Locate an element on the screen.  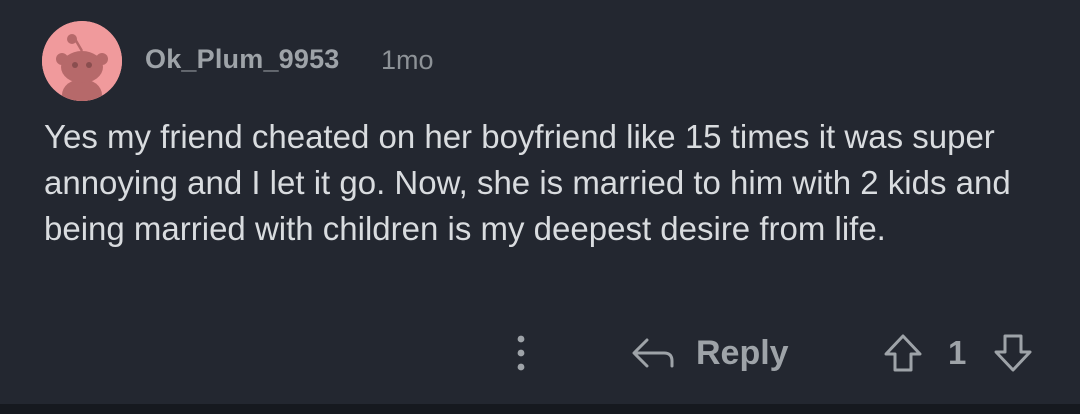
upvote-arrow-icon is located at coordinates (903, 353).